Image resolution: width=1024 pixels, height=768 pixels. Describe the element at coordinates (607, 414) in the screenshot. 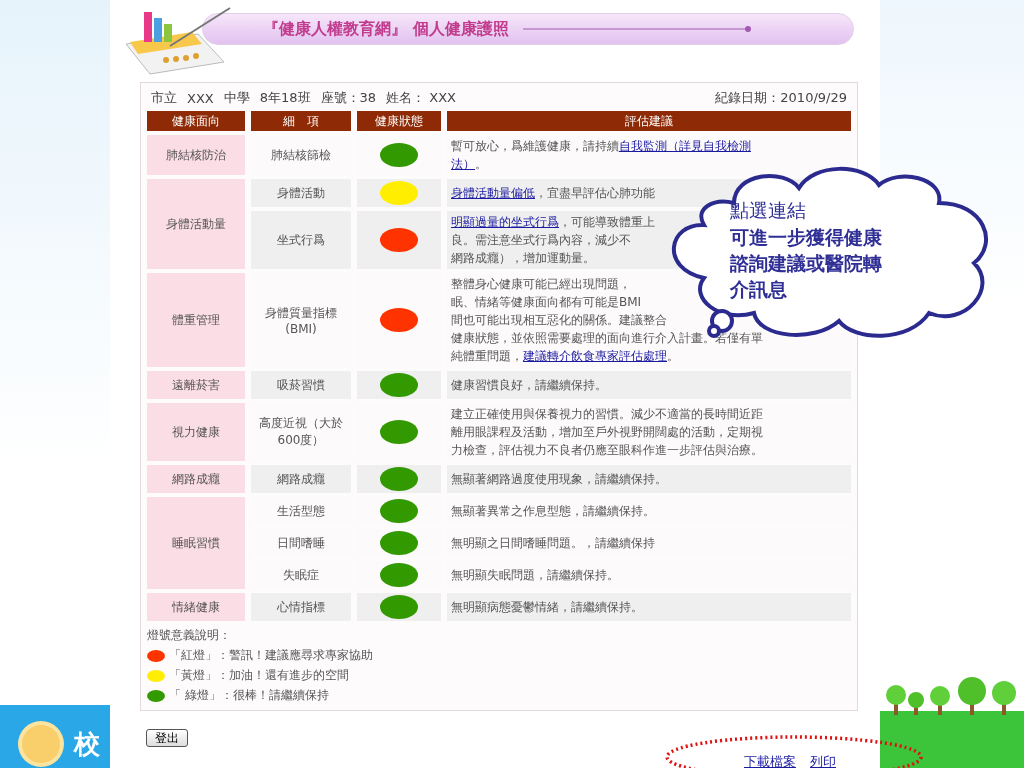

I see `advice-text: 建立正確使用與保養視力的習慣。減少不適當的長時間近距` at that location.